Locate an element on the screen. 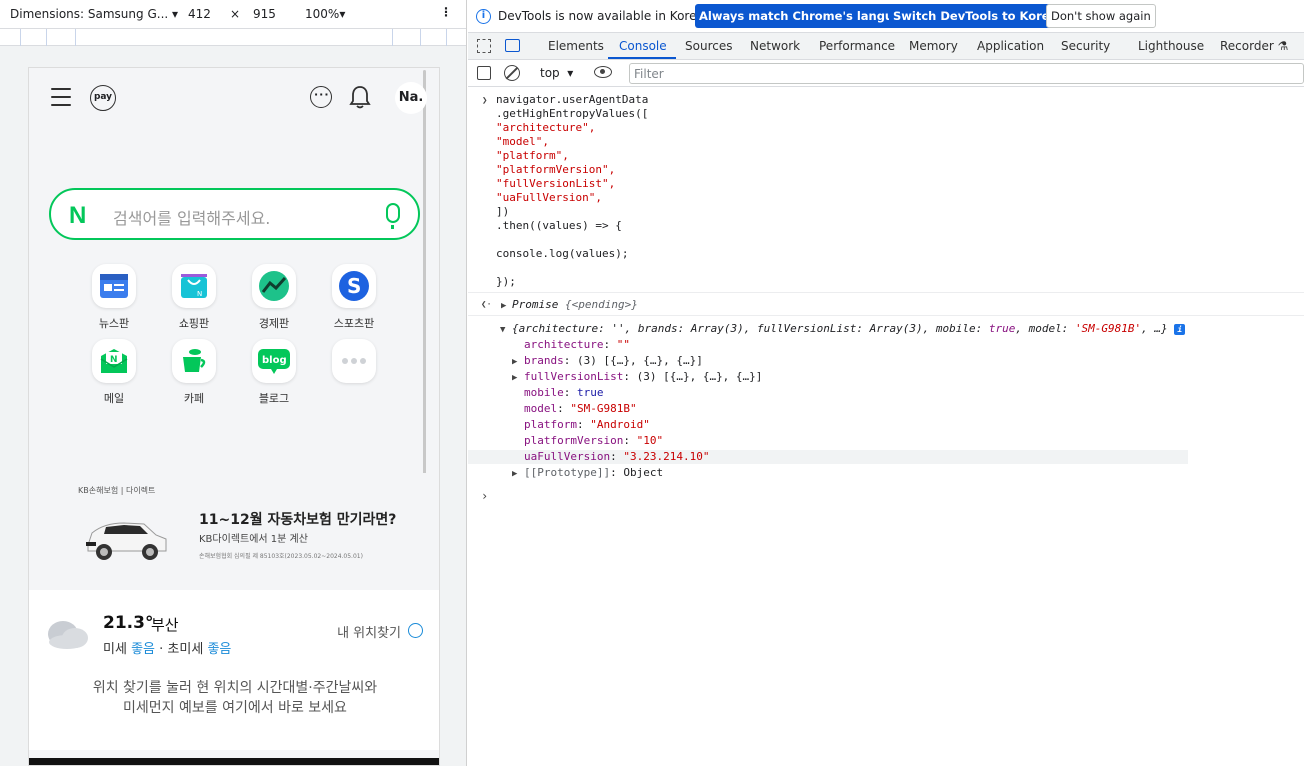 Image resolution: width=1304 pixels, height=766 pixels. app-mail: N 메일 is located at coordinates (114, 372).